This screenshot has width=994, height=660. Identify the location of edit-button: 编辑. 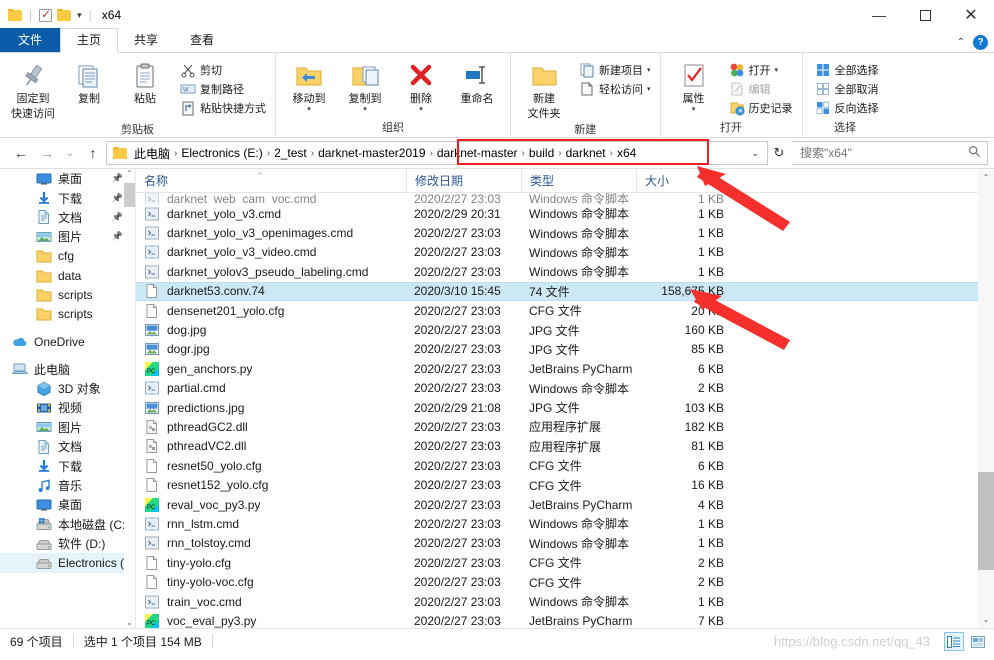
(761, 89).